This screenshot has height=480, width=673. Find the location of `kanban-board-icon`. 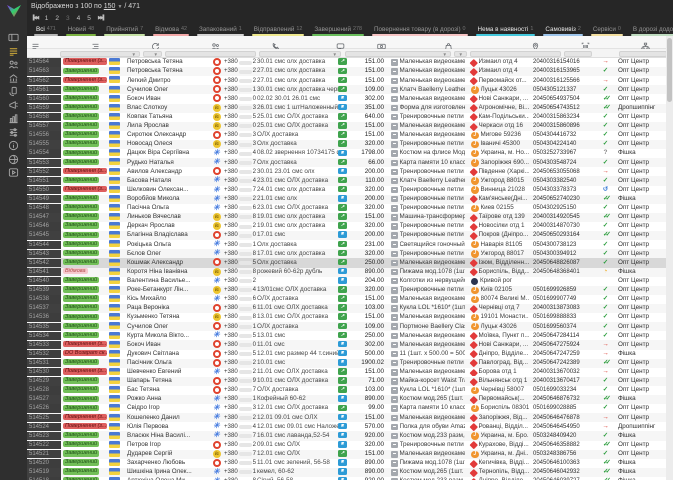

kanban-board-icon is located at coordinates (13, 38).